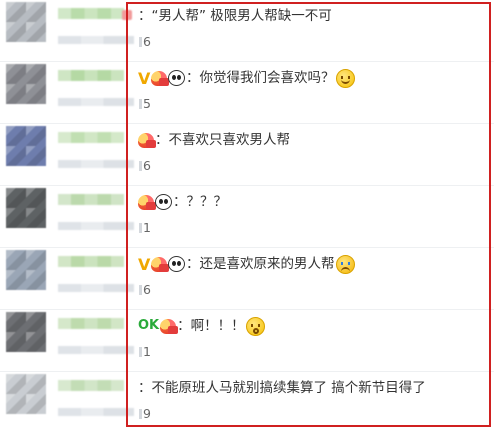  Describe the element at coordinates (247, 341) in the screenshot. I see `comment-row: OK ：啊！！！ 1` at that location.